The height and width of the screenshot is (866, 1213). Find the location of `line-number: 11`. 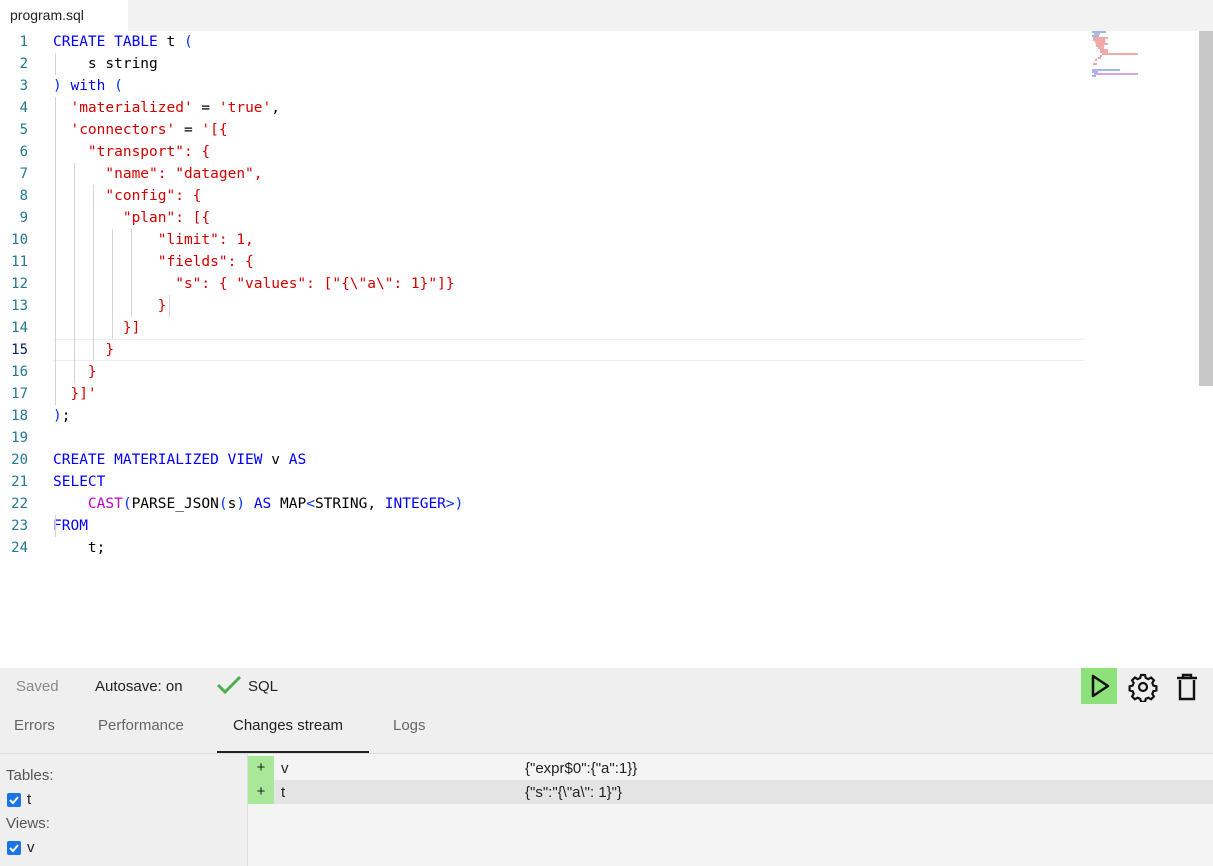

line-number: 11 is located at coordinates (19, 262).